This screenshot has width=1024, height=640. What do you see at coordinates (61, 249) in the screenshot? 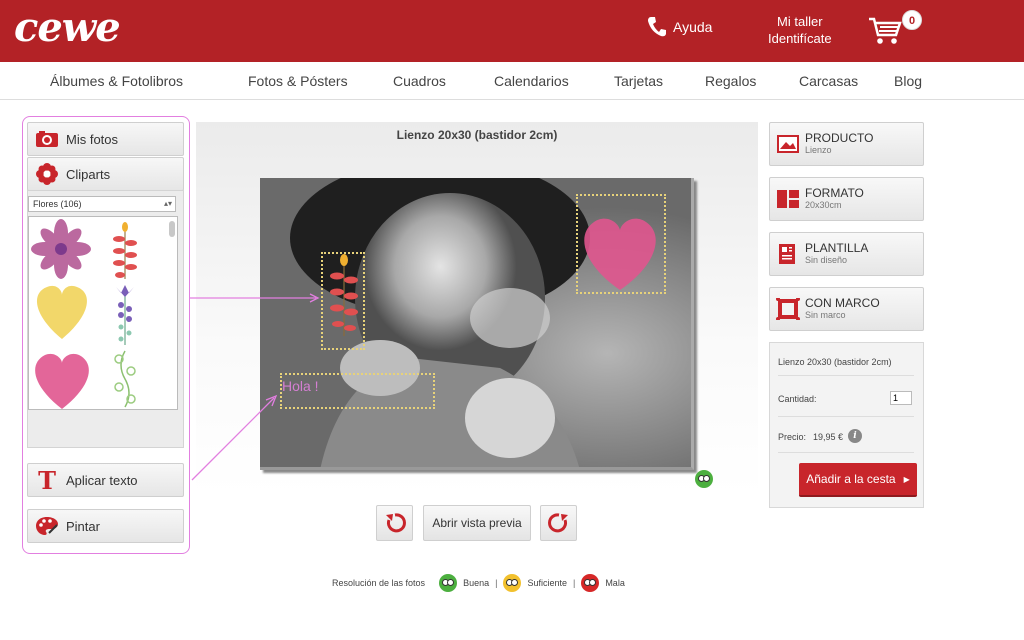
I see `clipart-purple-flower` at bounding box center [61, 249].